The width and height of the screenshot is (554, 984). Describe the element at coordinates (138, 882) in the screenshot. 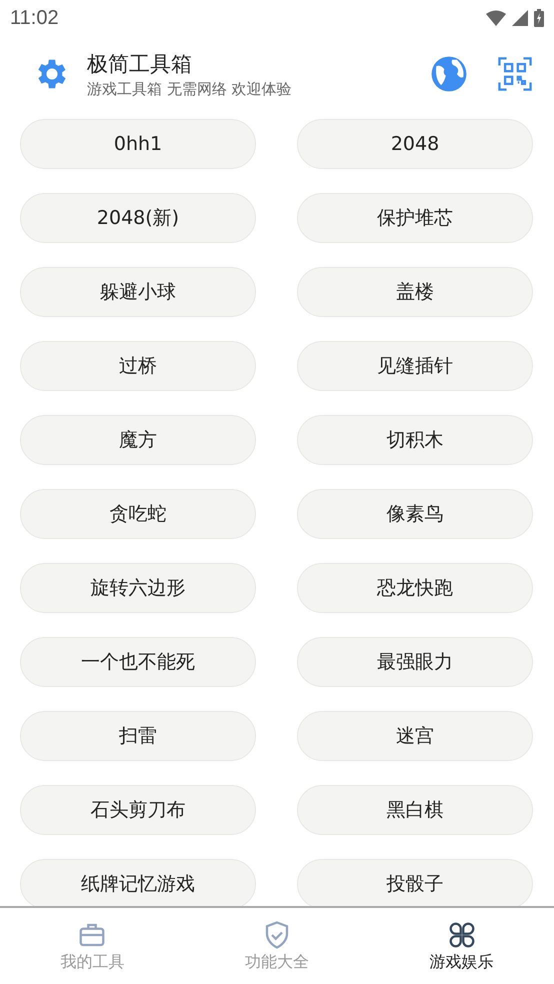

I see `game-button: 纸牌记忆游戏` at that location.